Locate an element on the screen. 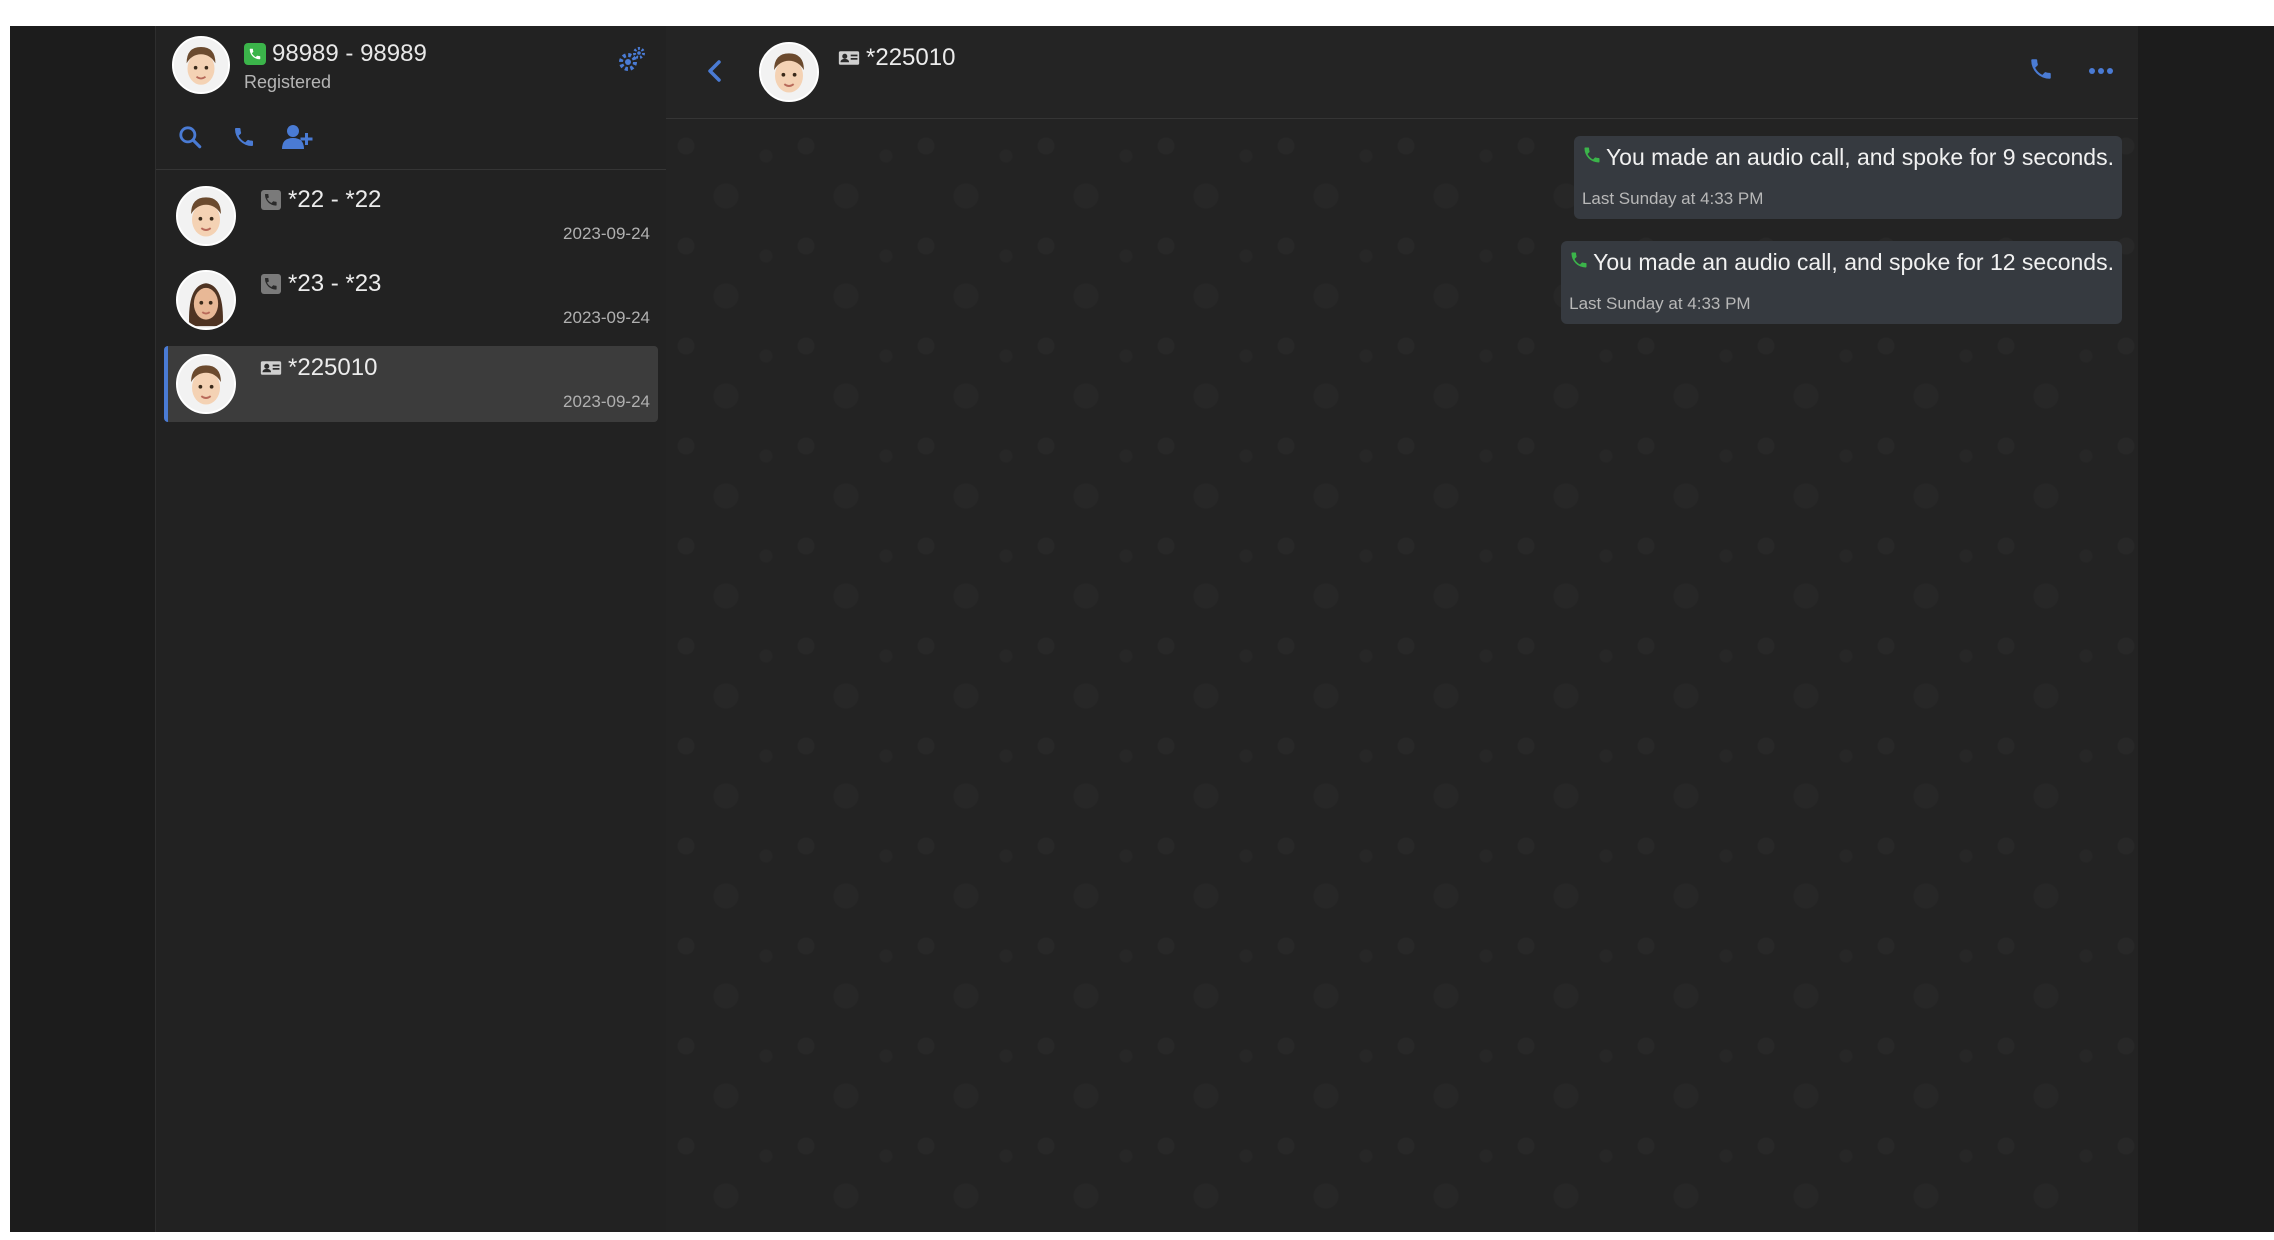  account-name: 98989 - 98989 is located at coordinates (335, 54).